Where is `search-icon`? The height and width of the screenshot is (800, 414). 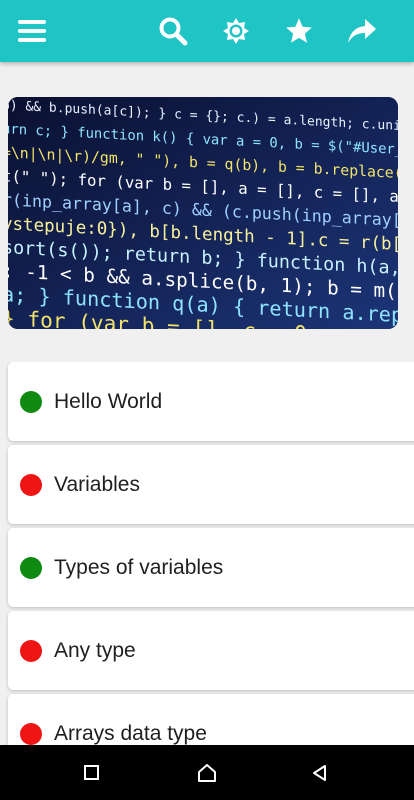 search-icon is located at coordinates (173, 31).